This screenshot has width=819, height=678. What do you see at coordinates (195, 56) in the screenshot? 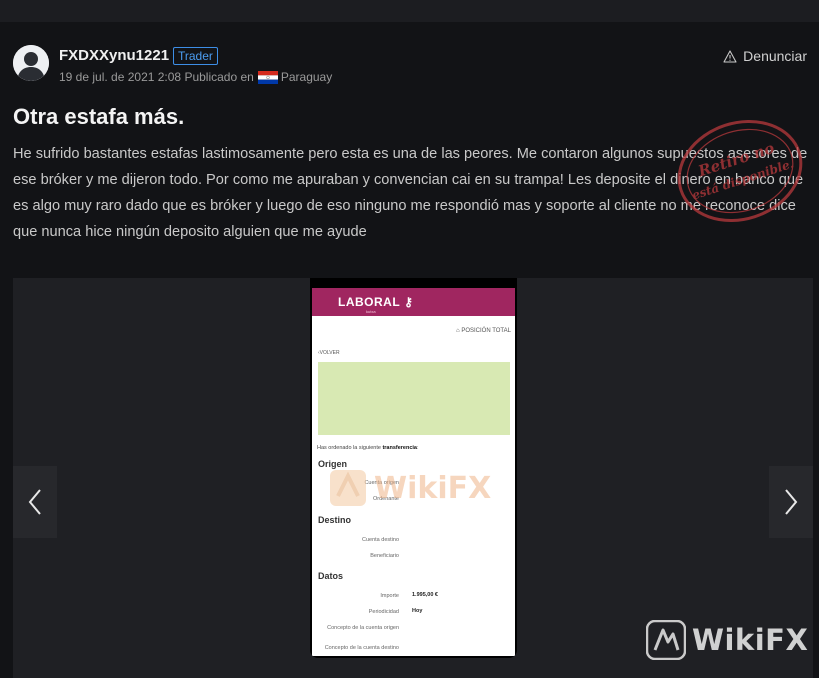
I see `trader-badge: Trader` at bounding box center [195, 56].